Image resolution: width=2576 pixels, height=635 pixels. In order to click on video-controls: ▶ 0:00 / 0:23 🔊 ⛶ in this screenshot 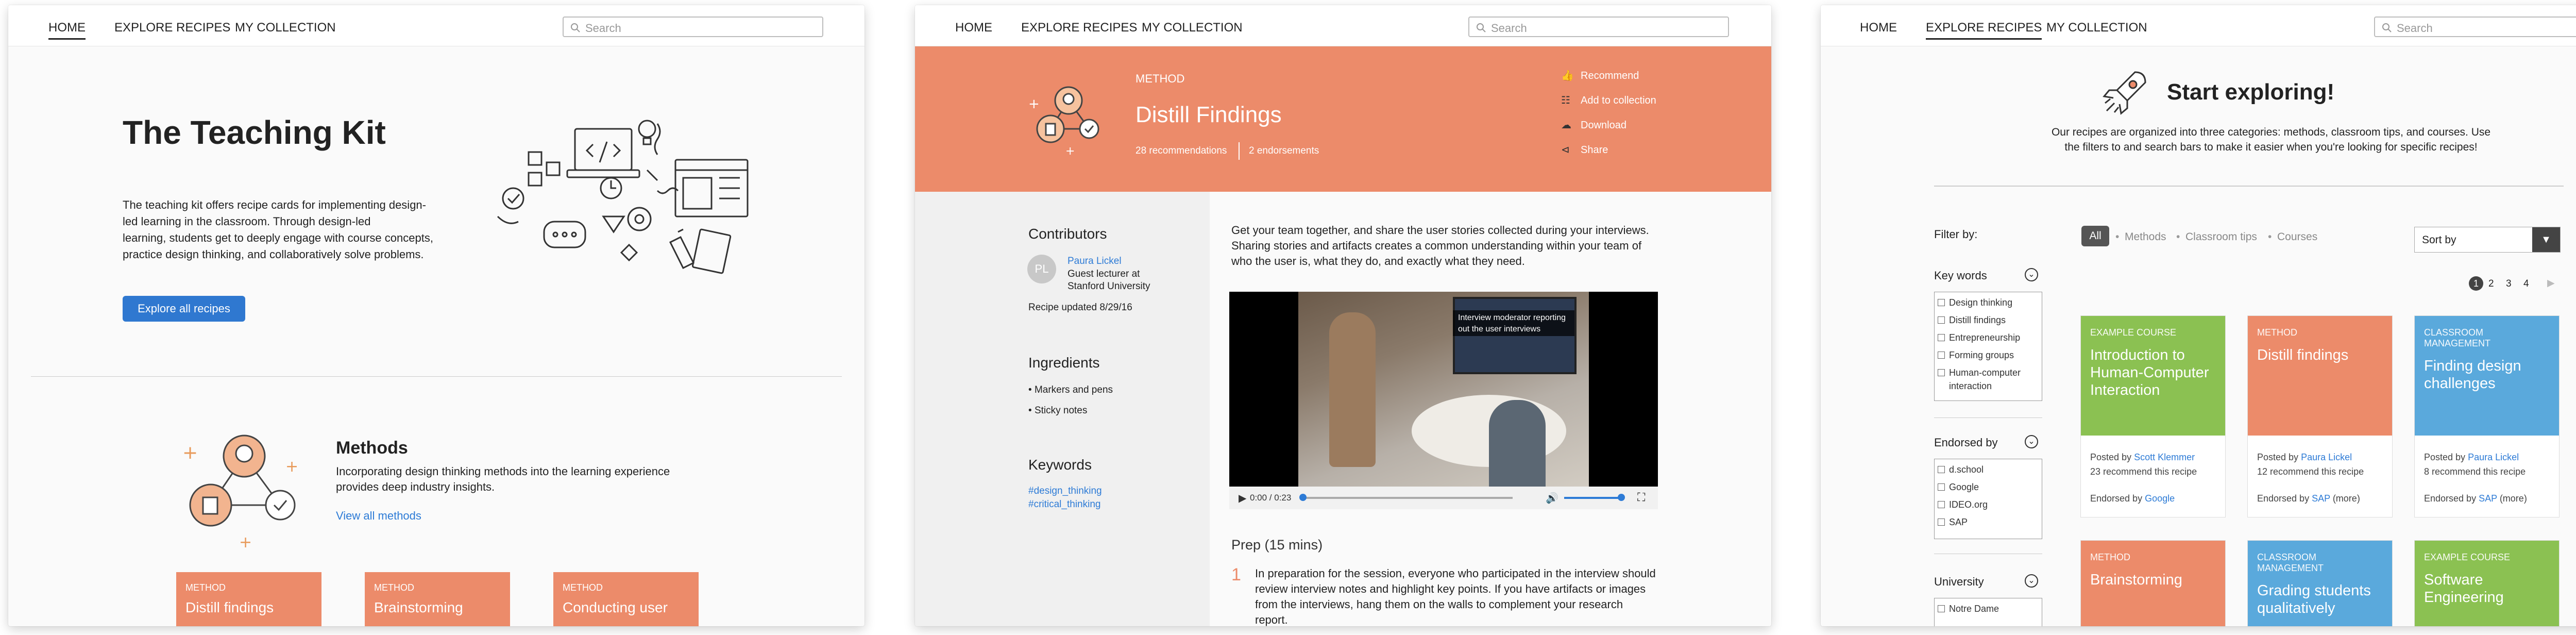, I will do `click(1443, 498)`.